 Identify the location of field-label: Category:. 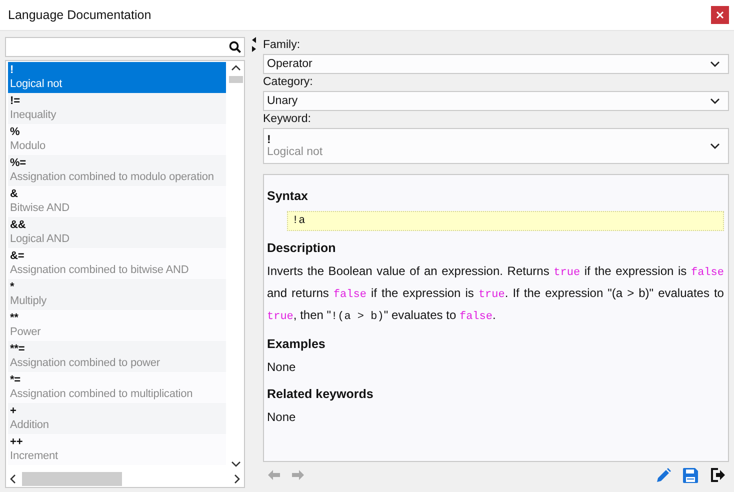
(288, 82).